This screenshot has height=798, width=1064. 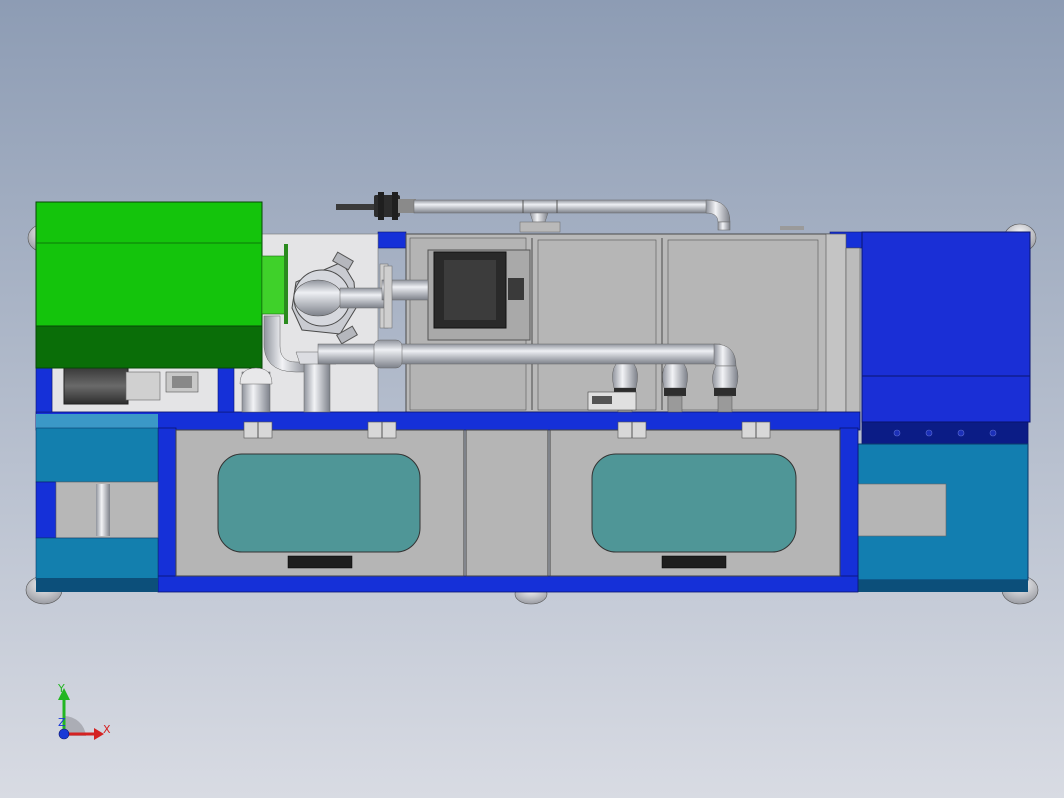 I want to click on y-axis-label: Y, so click(x=61, y=688).